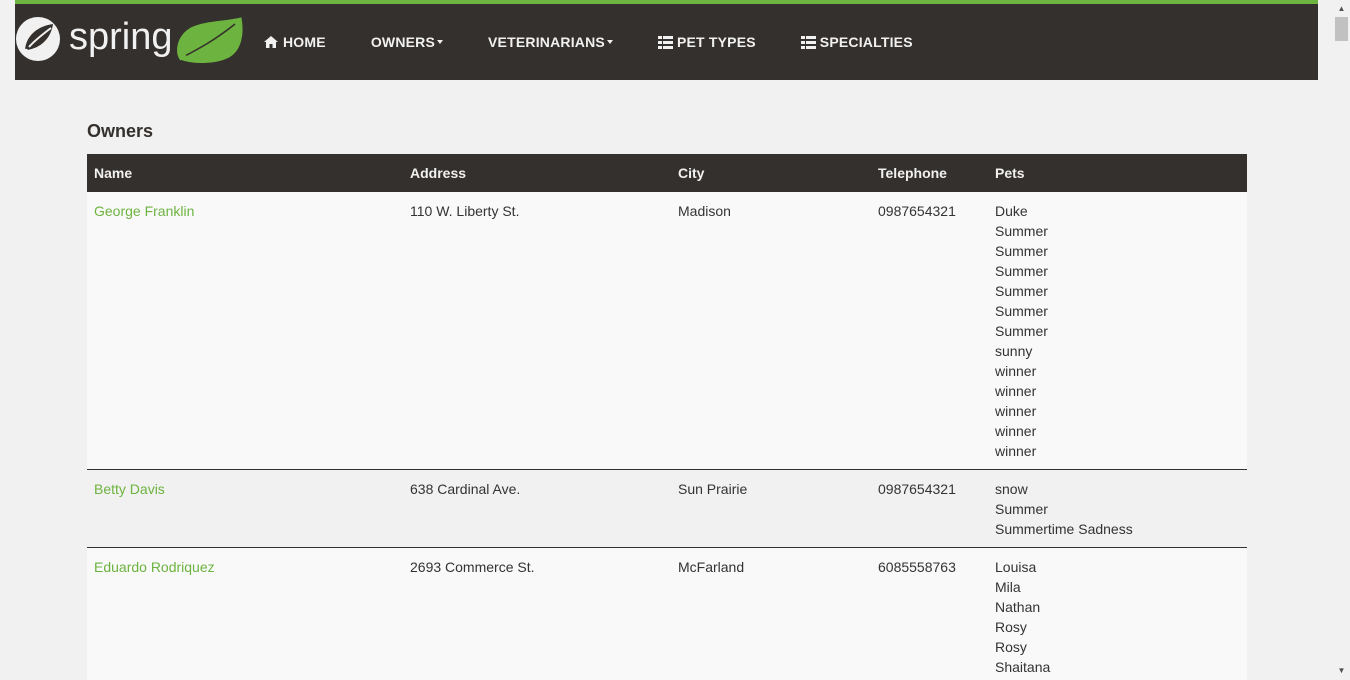 The width and height of the screenshot is (1350, 680). What do you see at coordinates (1018, 607) in the screenshot?
I see `pet-name: Nathan` at bounding box center [1018, 607].